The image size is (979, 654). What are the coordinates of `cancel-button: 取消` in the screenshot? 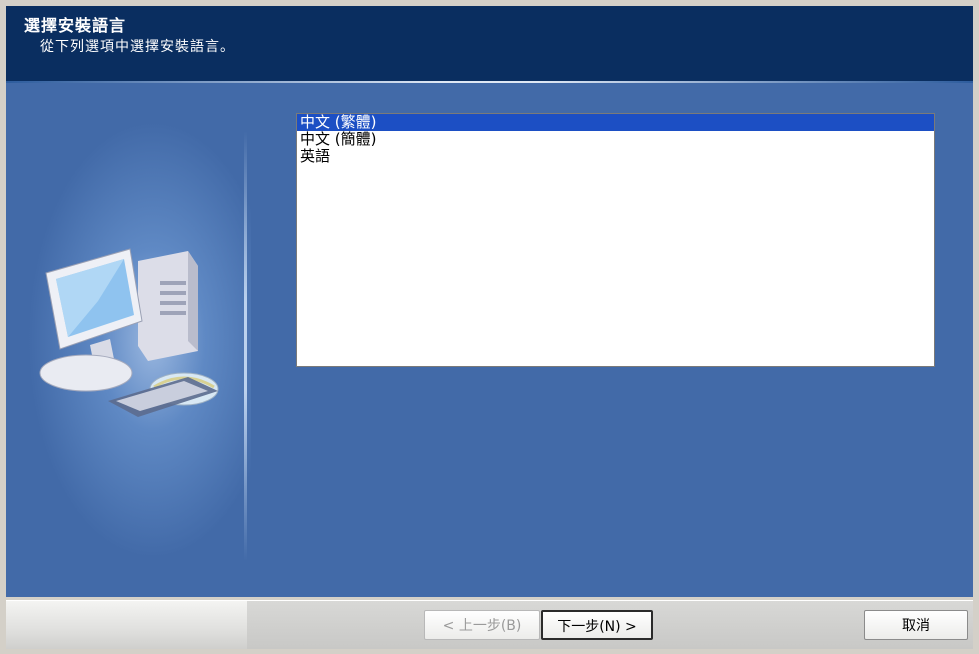 It's located at (916, 625).